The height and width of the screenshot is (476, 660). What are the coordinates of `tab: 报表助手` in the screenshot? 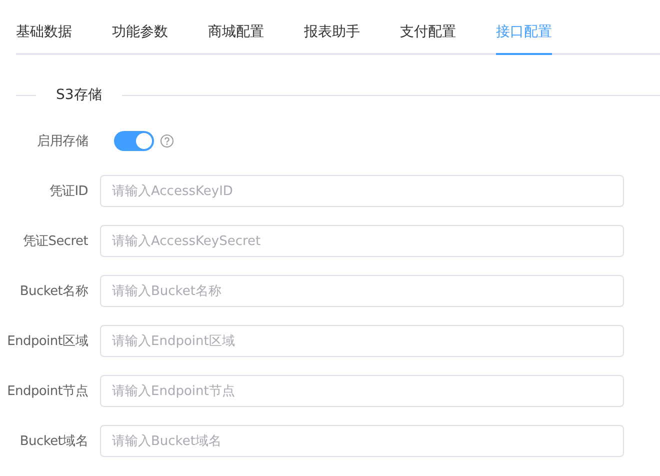 It's located at (332, 39).